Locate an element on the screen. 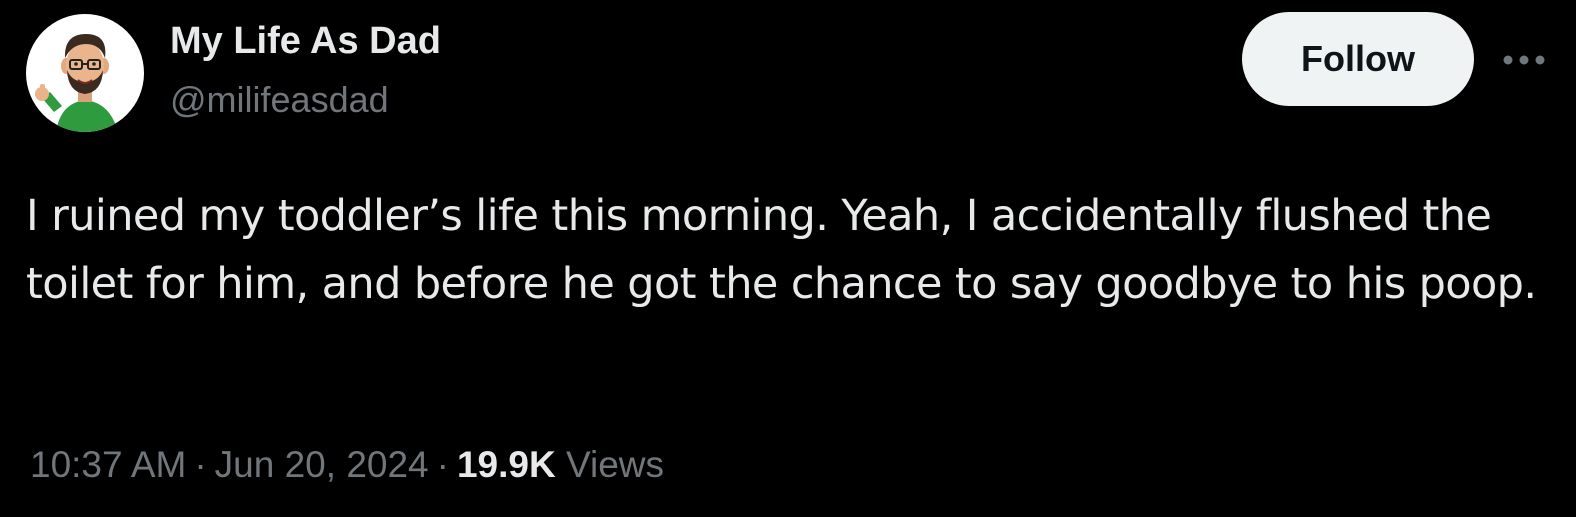 This screenshot has height=517, width=1576. author-handle: @milifeasdad is located at coordinates (279, 100).